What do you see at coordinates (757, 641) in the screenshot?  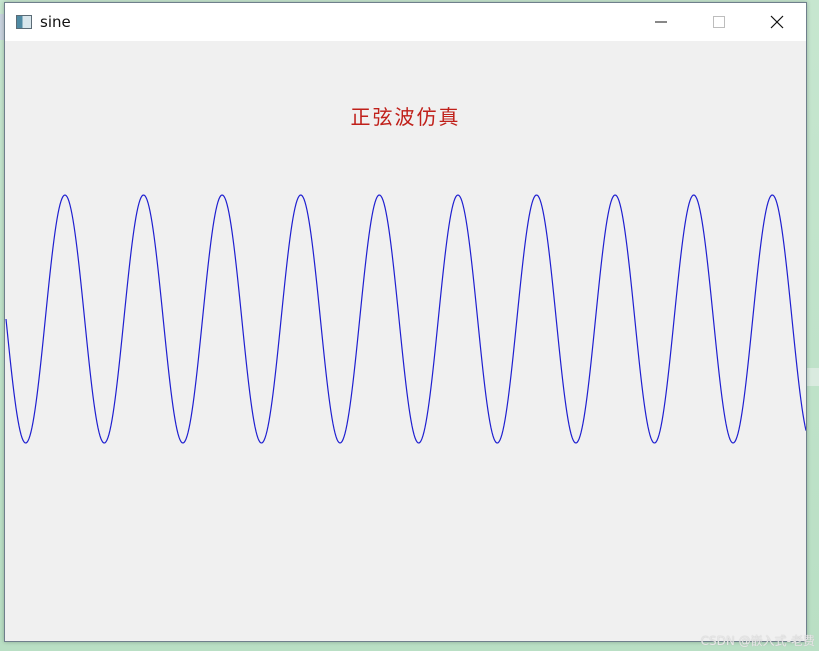 I see `watermark: CSDN @嵌入式-老费` at bounding box center [757, 641].